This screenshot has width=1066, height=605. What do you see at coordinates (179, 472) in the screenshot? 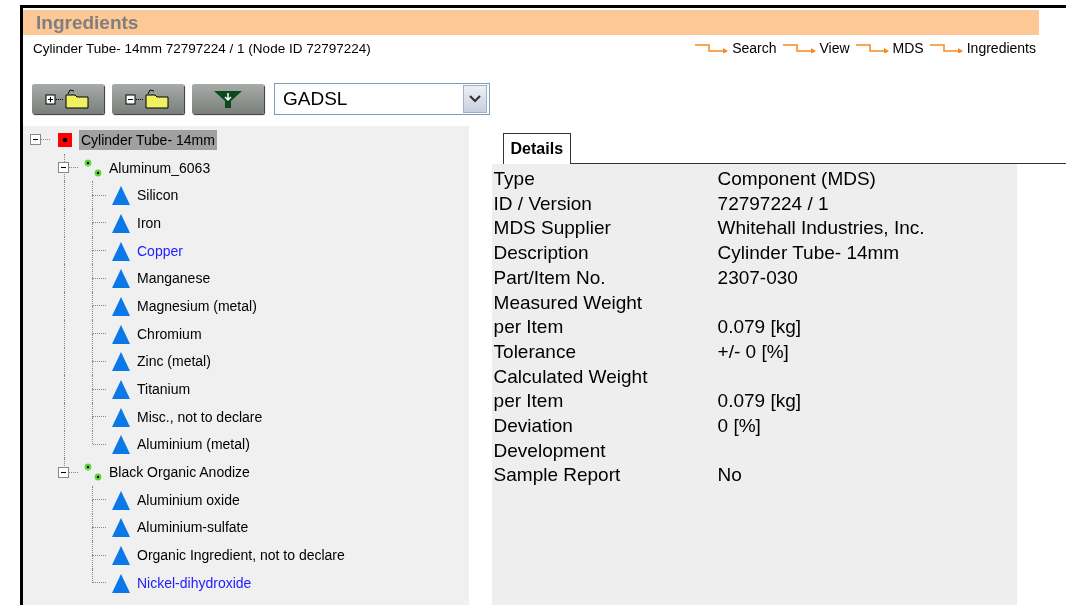
I see `tree-item: Black Organic Anodize` at bounding box center [179, 472].